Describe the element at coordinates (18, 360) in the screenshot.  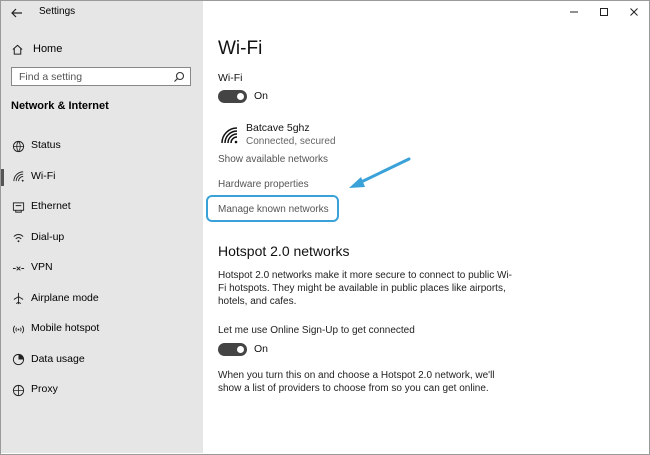
I see `data-usage-icon` at that location.